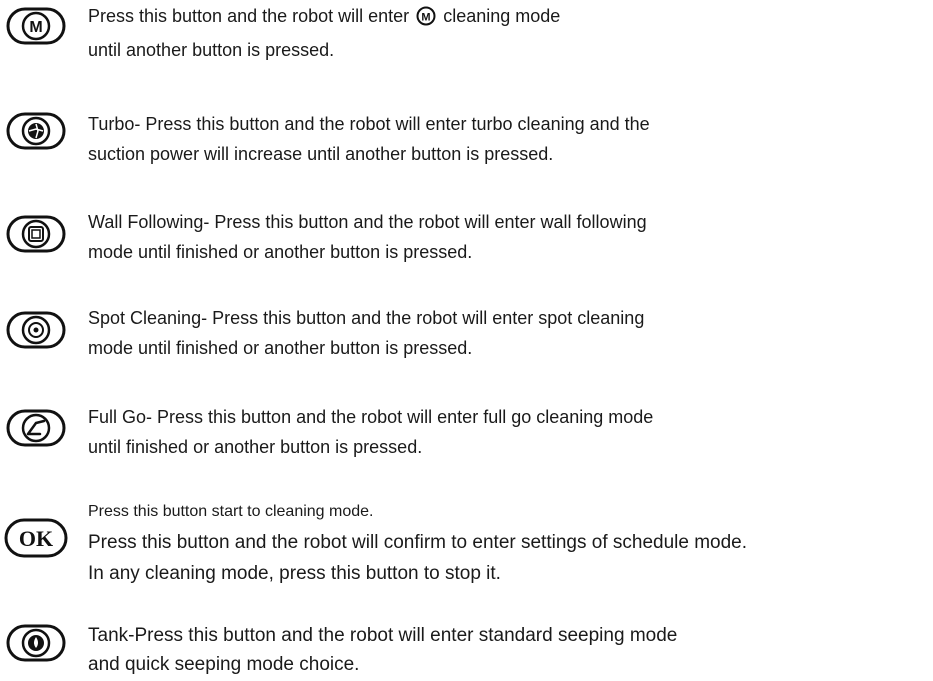 The width and height of the screenshot is (933, 681). What do you see at coordinates (36, 330) in the screenshot?
I see `spot-cleaning-button-icon` at bounding box center [36, 330].